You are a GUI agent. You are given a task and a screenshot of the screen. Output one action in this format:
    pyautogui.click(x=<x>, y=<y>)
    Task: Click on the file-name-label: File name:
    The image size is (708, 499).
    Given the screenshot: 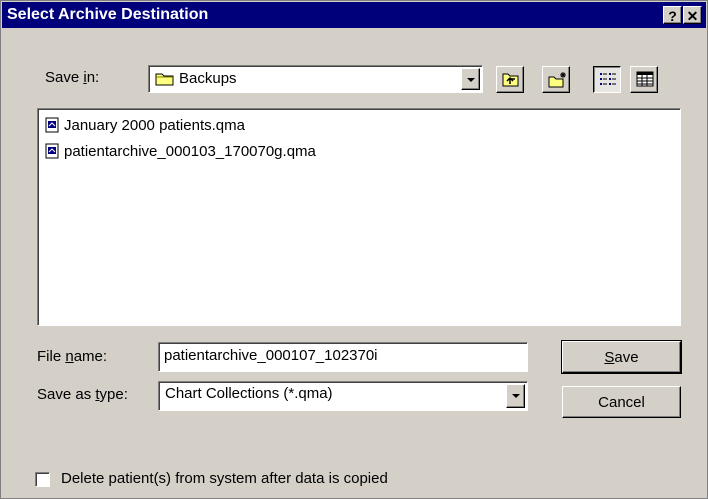 What is the action you would take?
    pyautogui.click(x=72, y=356)
    